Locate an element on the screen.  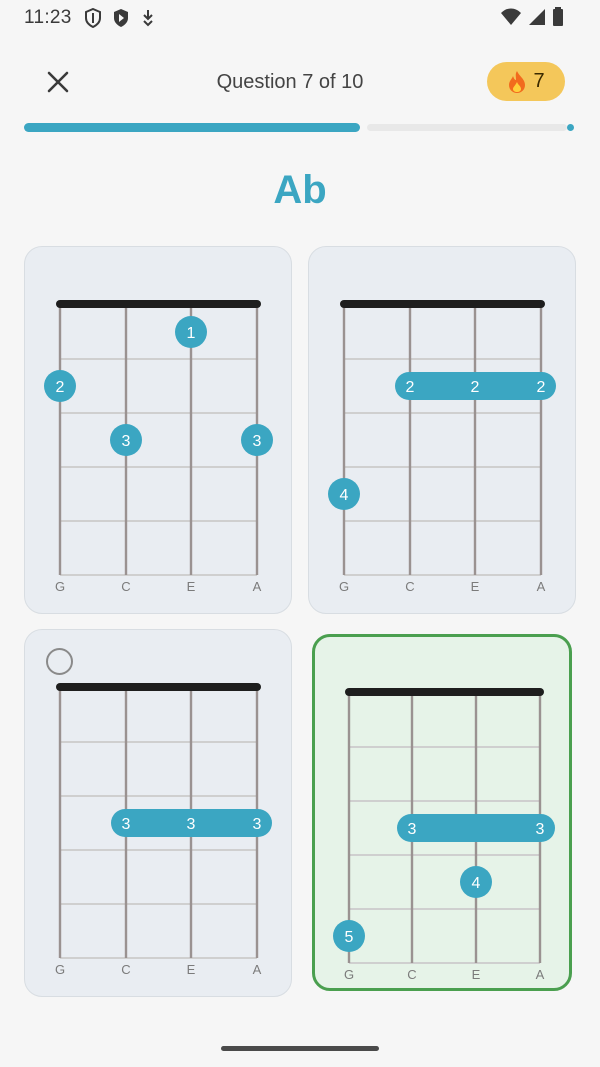
download-icon is located at coordinates (148, 18).